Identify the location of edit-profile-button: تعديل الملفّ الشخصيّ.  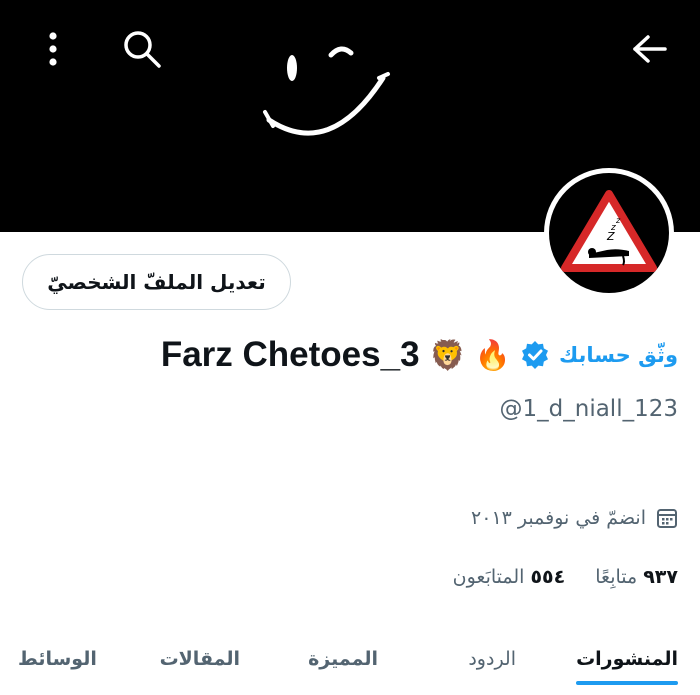
(156, 282).